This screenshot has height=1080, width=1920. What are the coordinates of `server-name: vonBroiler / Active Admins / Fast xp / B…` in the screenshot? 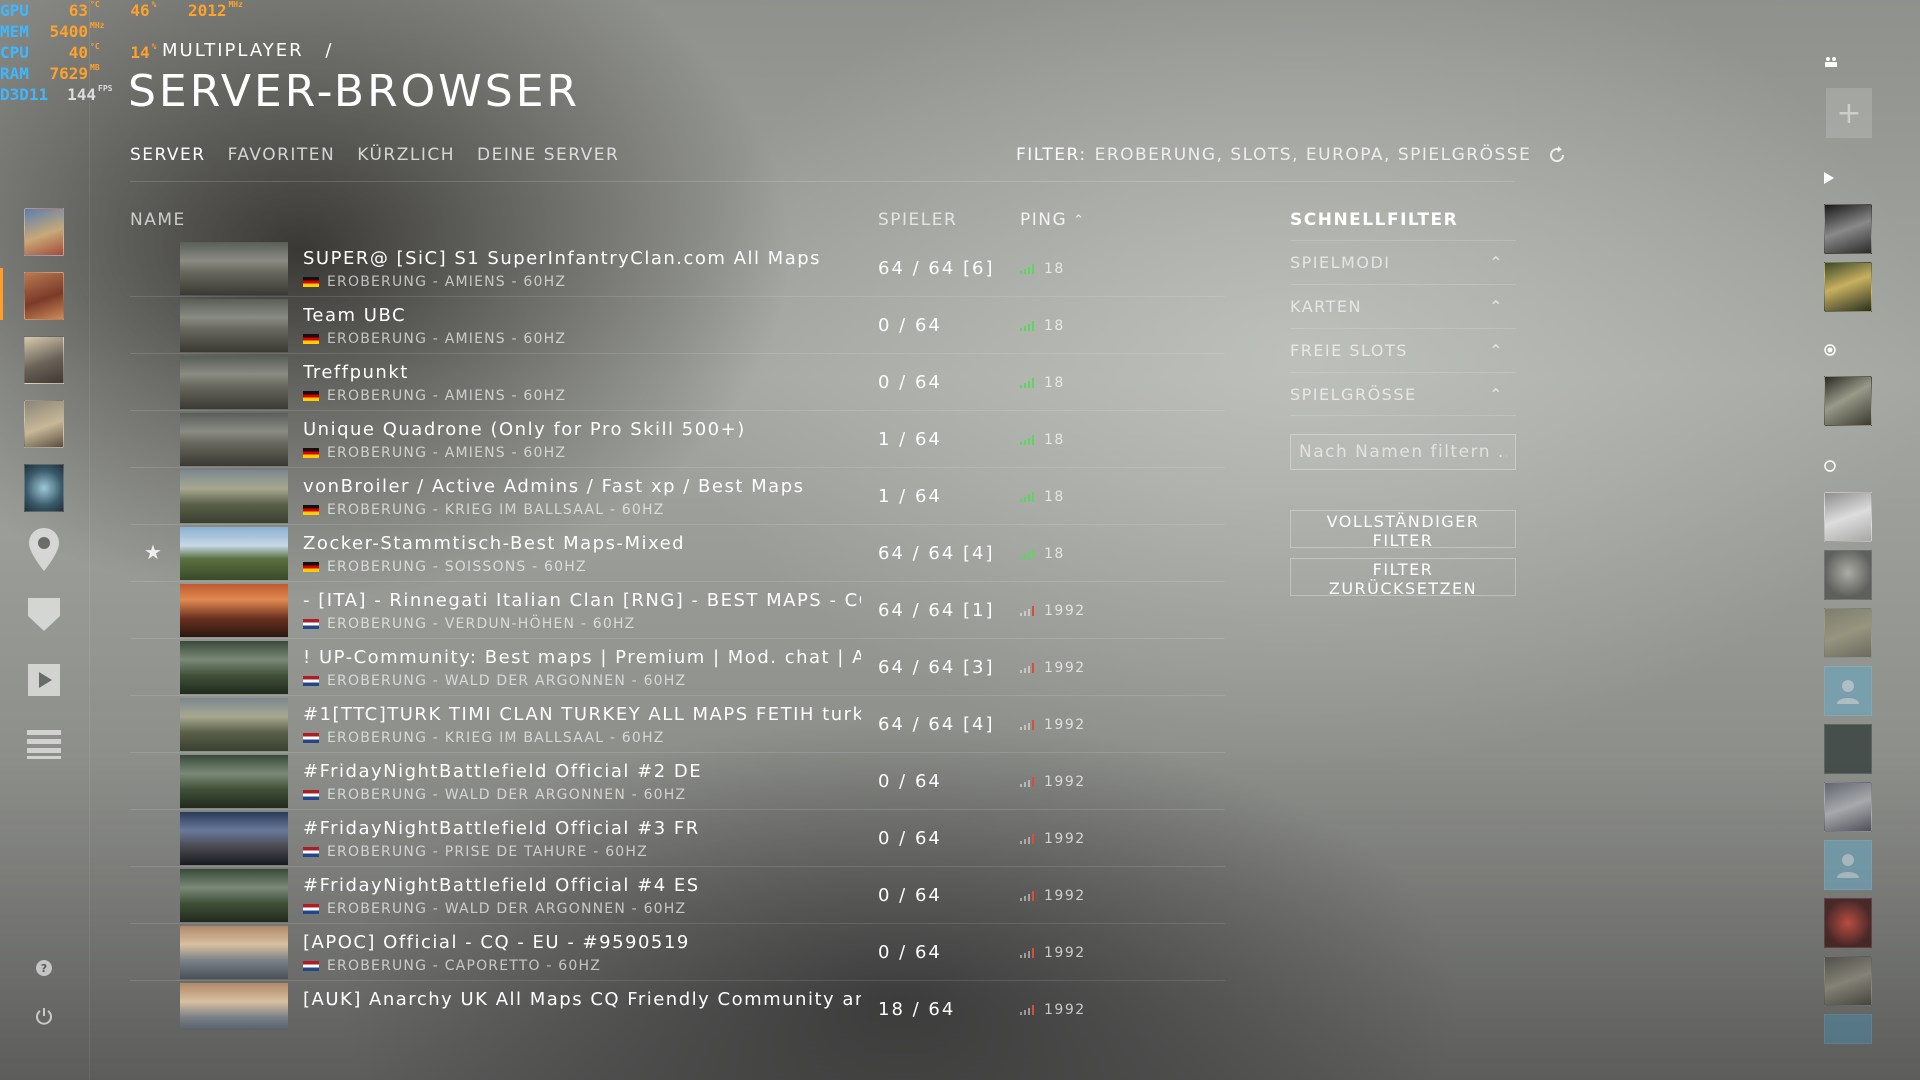 It's located at (554, 486).